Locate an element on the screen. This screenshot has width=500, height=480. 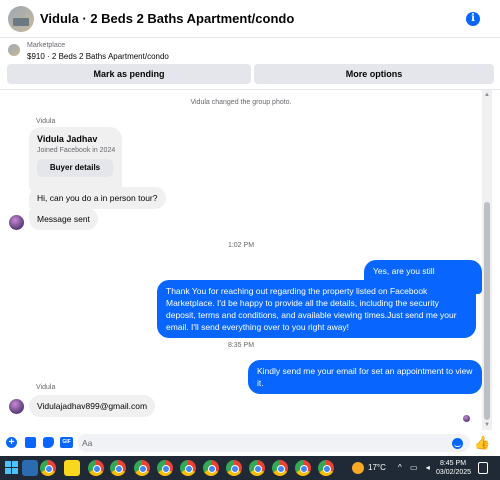
message-incoming: Vidulajadhav899@gmail.com is located at coordinates (92, 406).